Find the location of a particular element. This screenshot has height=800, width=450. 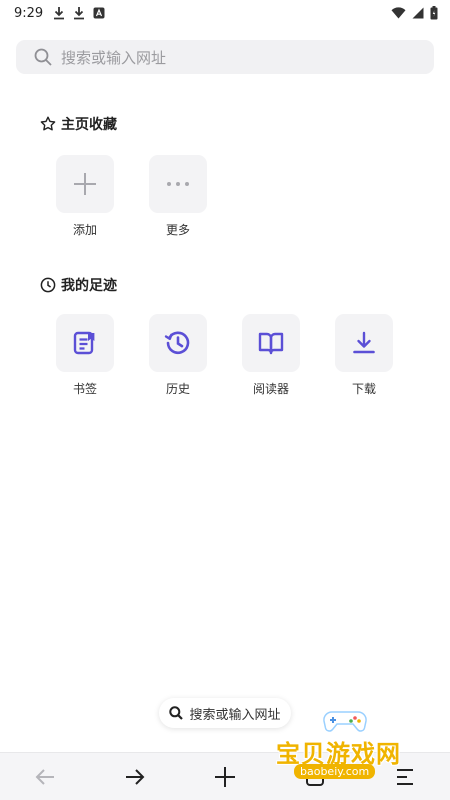

tile-bookmarks: 书签 is located at coordinates (85, 355).